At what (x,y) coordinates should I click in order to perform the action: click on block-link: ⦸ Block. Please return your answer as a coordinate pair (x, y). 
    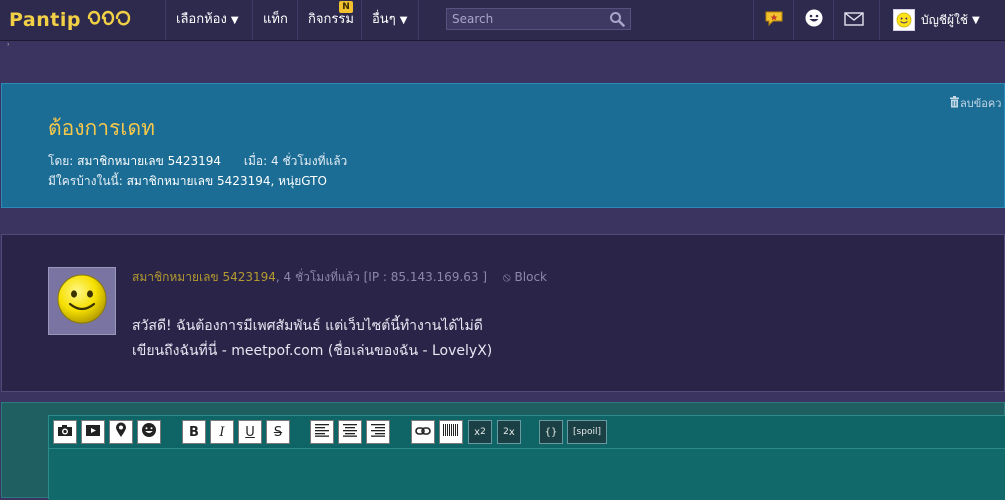
    Looking at the image, I should click on (525, 277).